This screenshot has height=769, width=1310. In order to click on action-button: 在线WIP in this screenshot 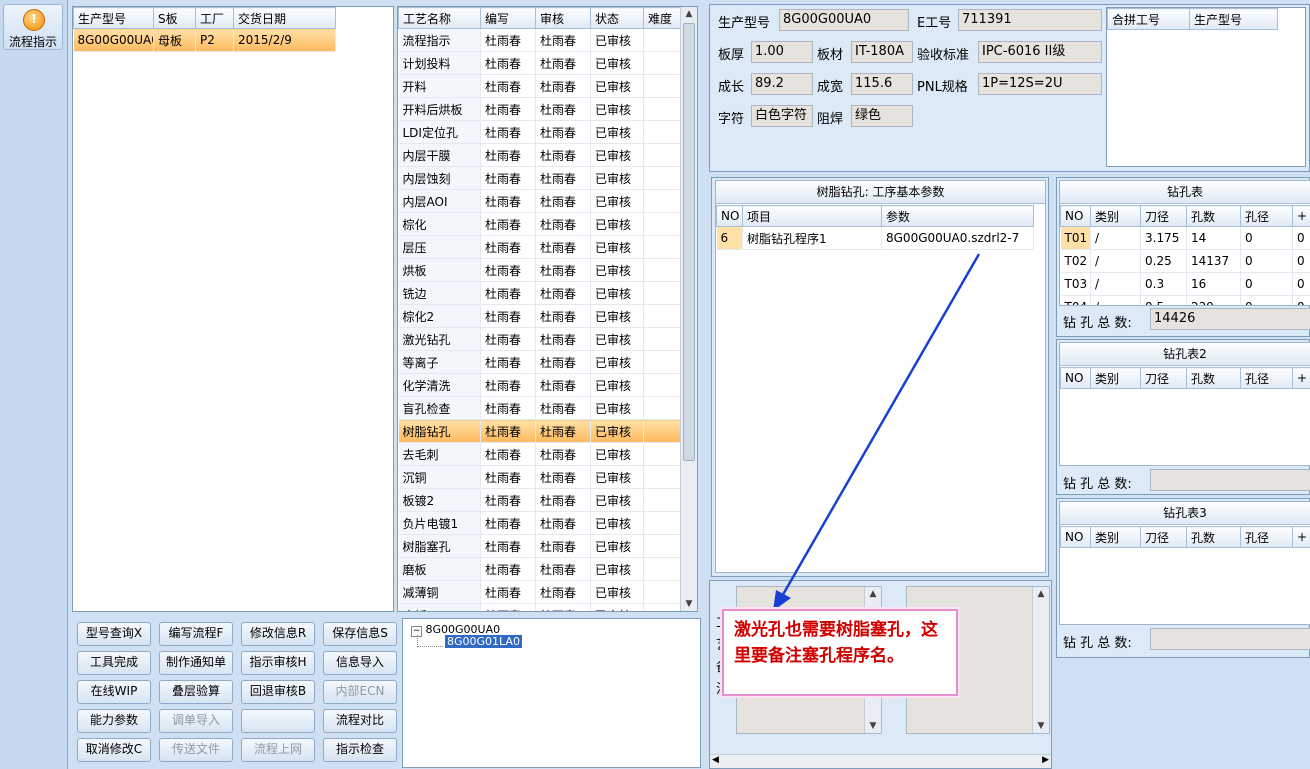, I will do `click(114, 692)`.